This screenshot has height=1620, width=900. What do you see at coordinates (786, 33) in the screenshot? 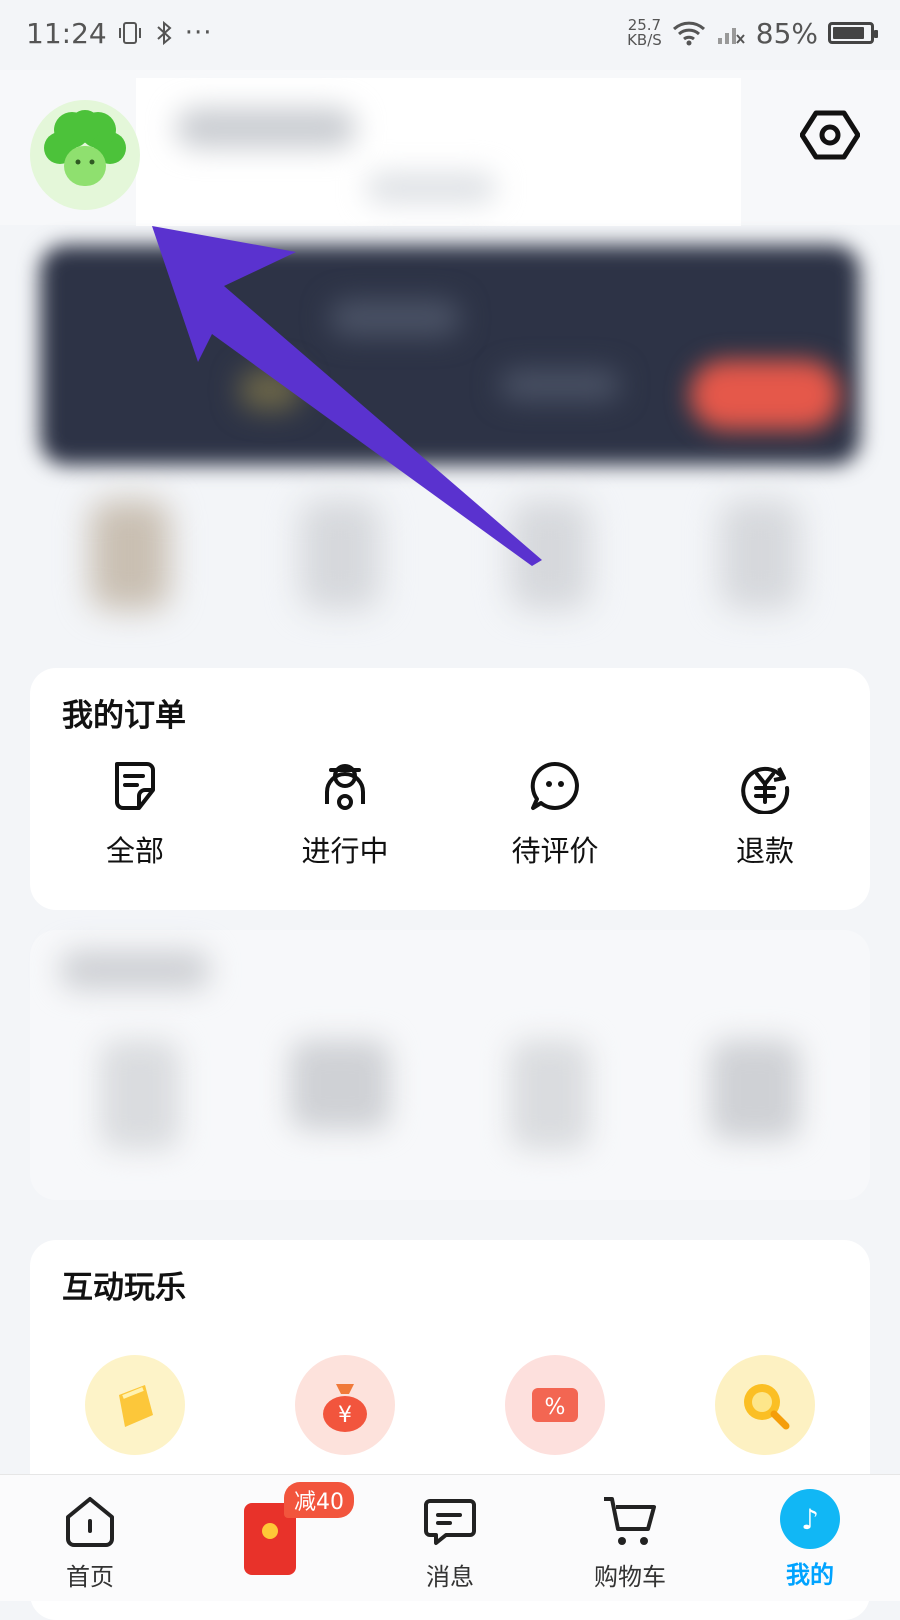
I see `battery-percent: 85%` at bounding box center [786, 33].